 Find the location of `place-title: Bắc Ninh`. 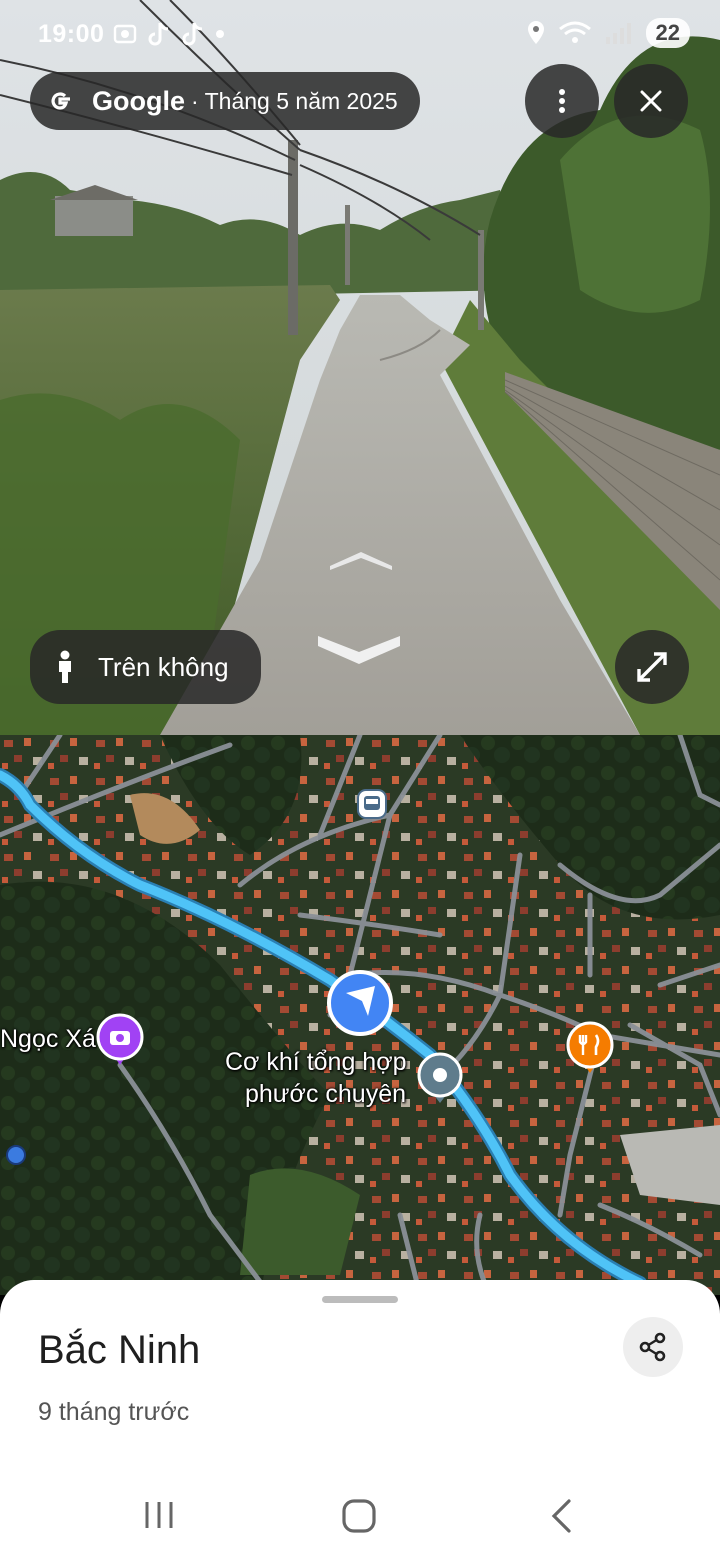

place-title: Bắc Ninh is located at coordinates (119, 1350).